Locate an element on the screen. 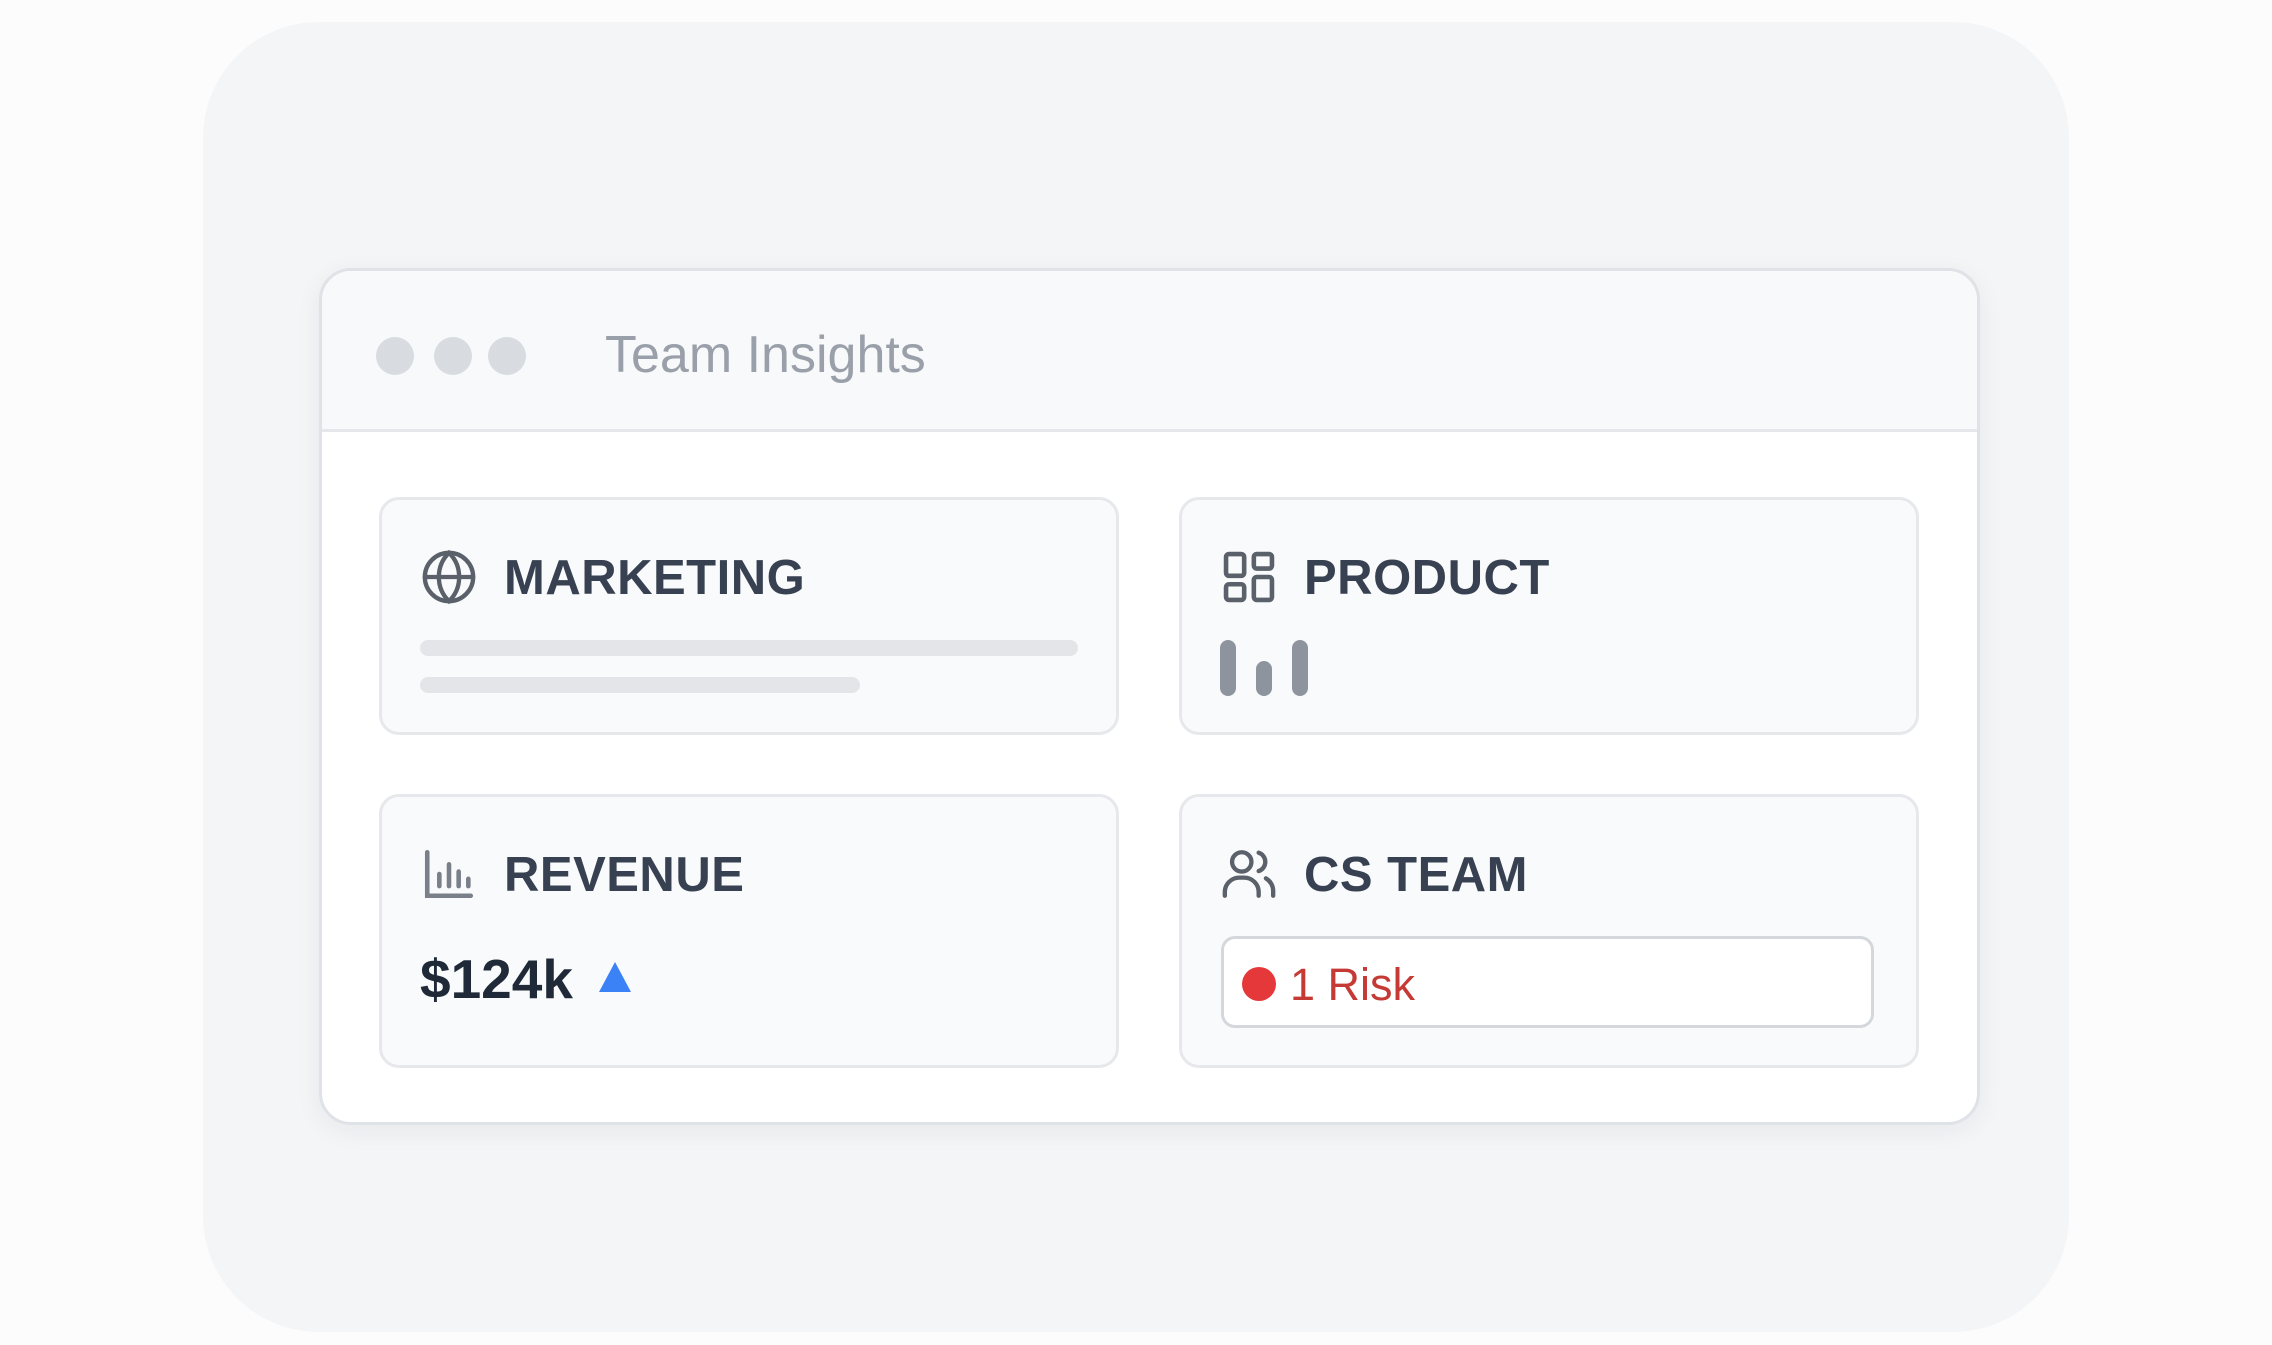 Image resolution: width=2272 pixels, height=1345 pixels. marketing-title: MARKETING is located at coordinates (655, 578).